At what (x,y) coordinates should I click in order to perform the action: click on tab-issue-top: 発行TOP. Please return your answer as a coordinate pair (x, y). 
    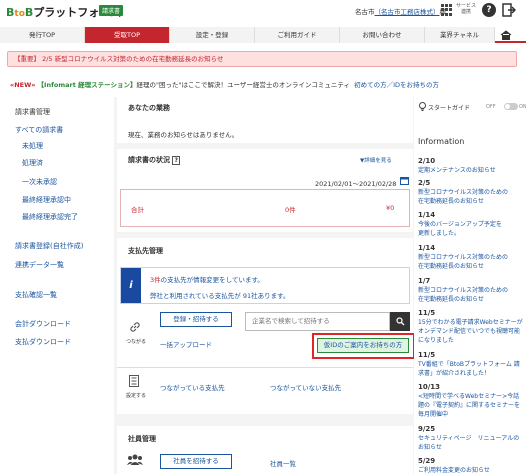
    Looking at the image, I should click on (42, 35).